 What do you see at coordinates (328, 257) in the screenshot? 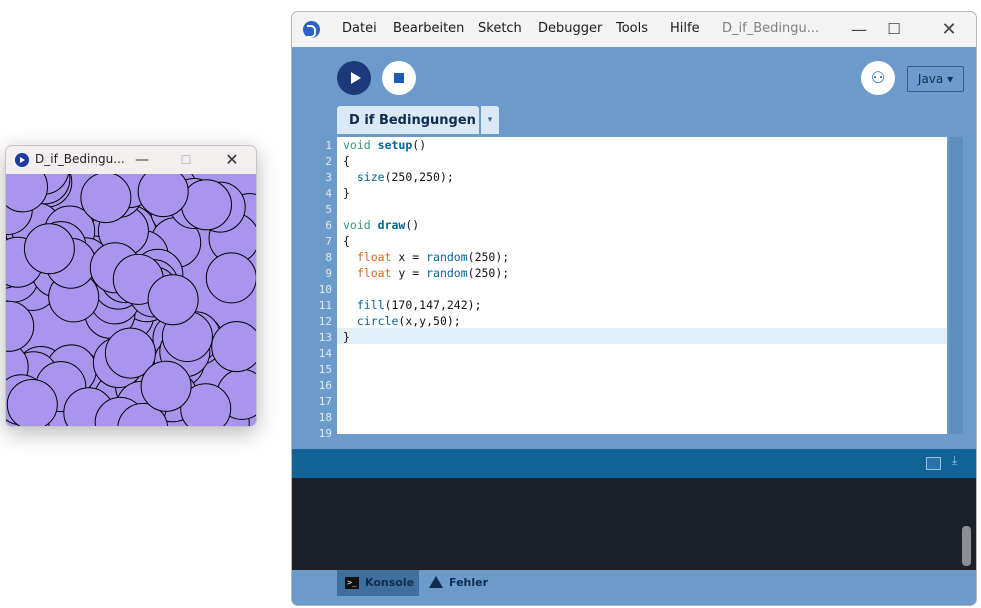
I see `line-number: 8` at bounding box center [328, 257].